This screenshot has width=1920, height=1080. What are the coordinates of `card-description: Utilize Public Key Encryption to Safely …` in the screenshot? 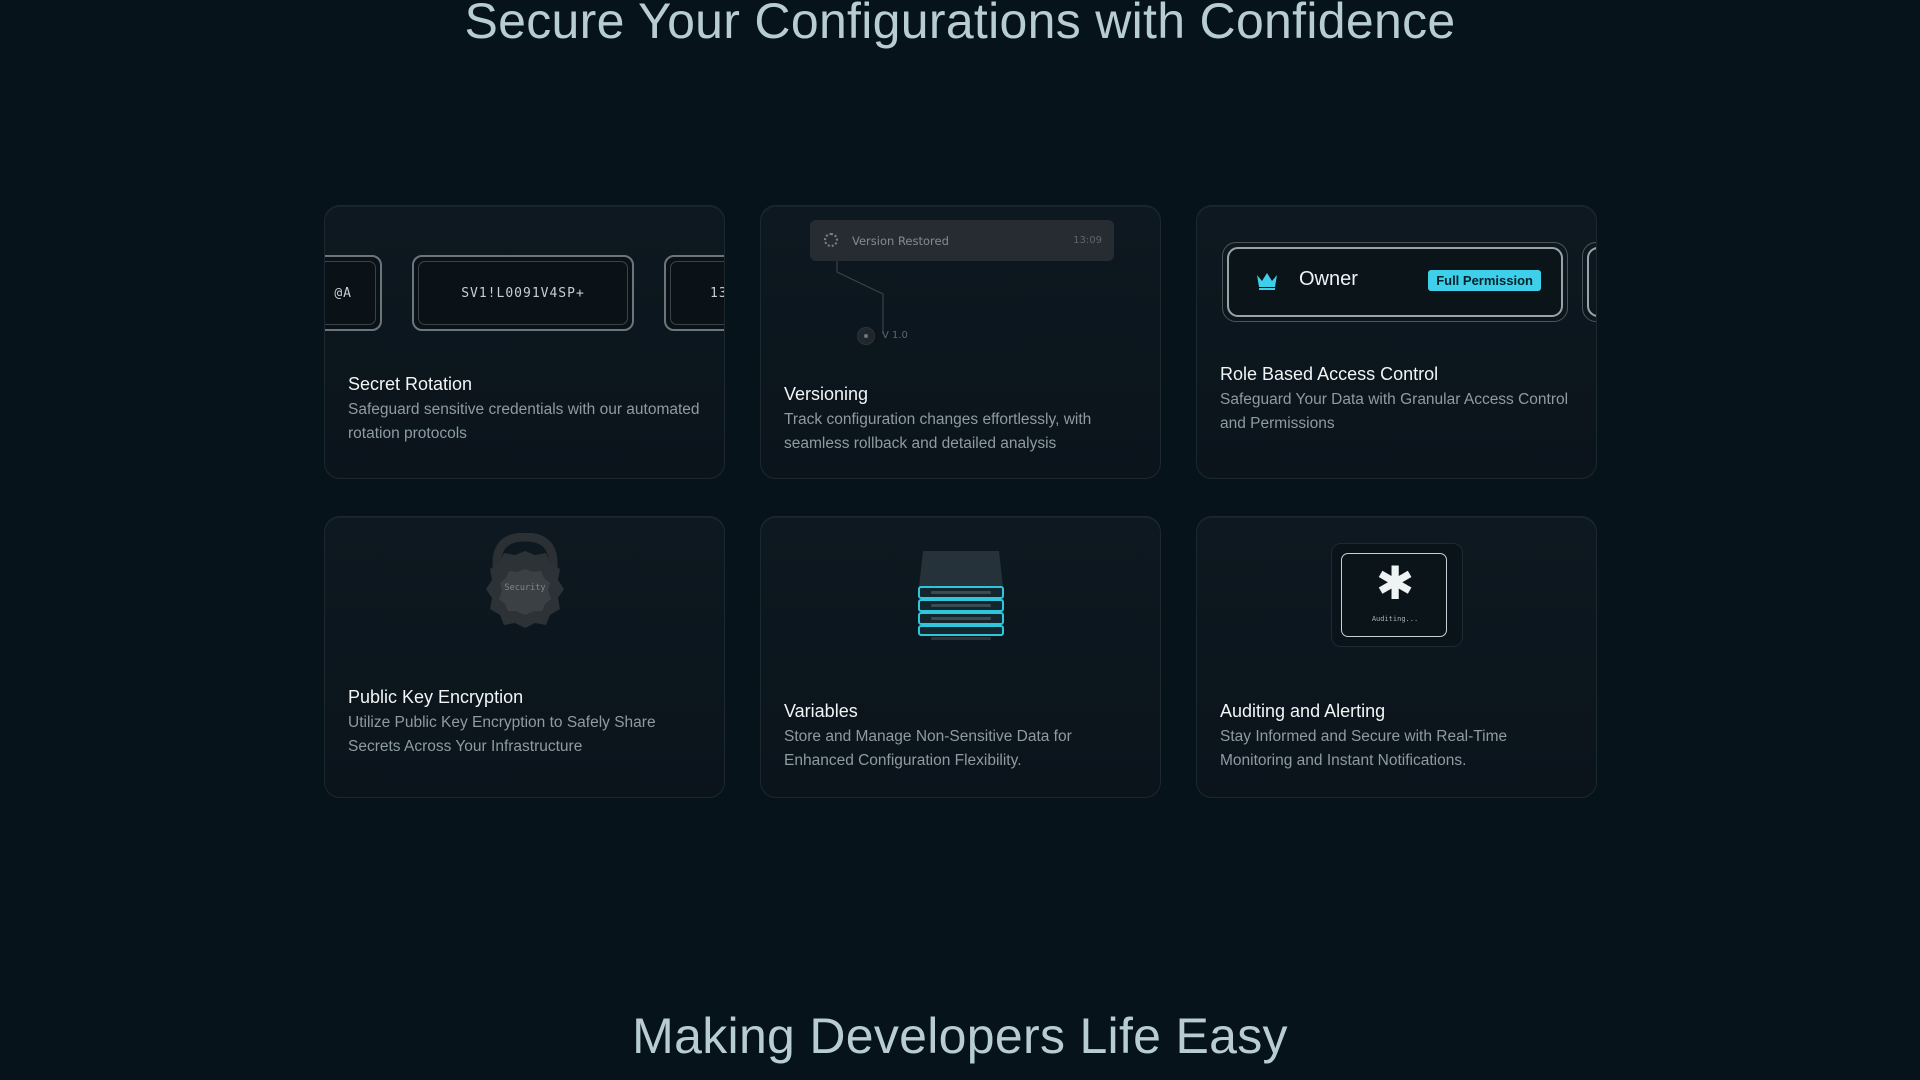 It's located at (502, 734).